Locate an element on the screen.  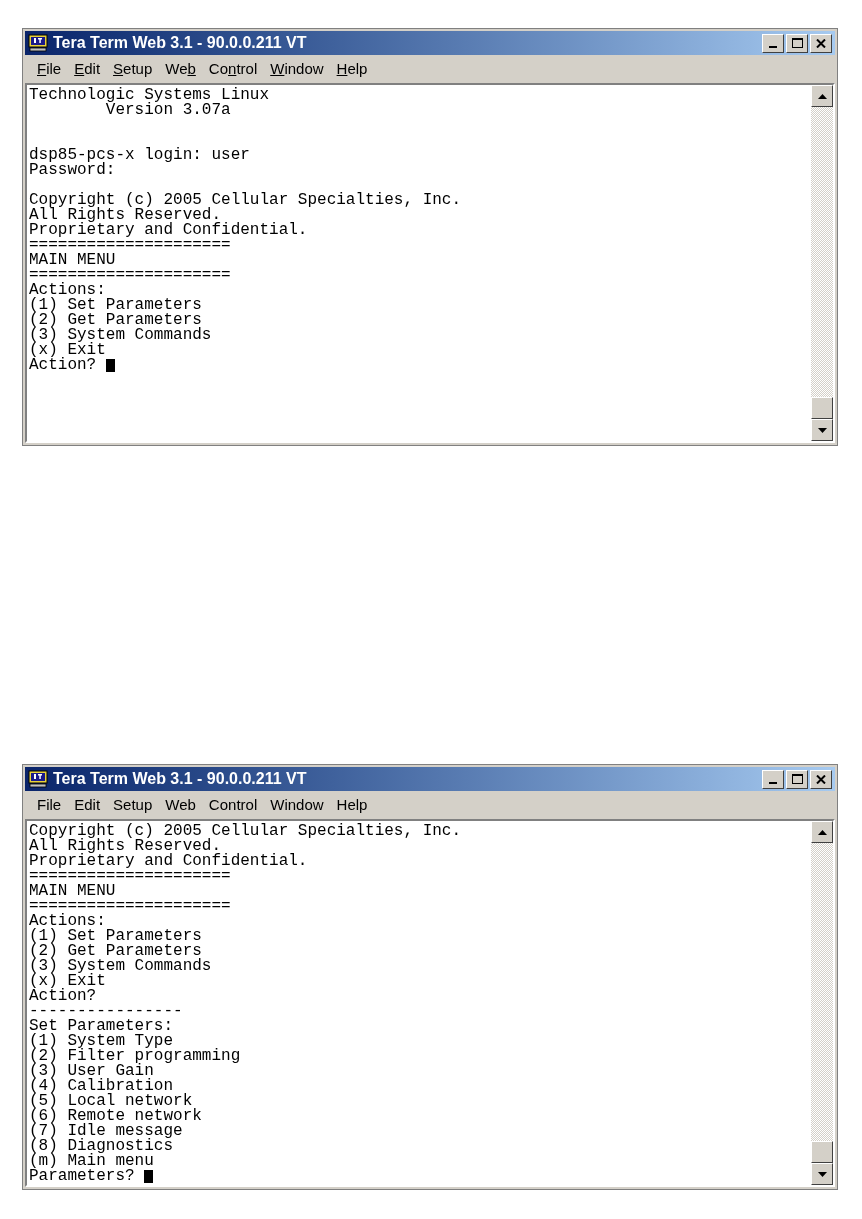
terminal-line: ---------------- is located at coordinates (106, 1011).